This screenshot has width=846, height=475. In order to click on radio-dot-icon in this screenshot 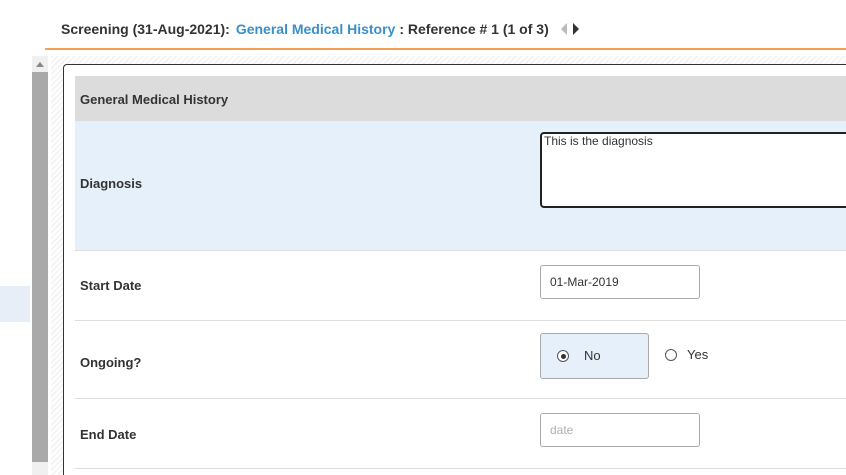, I will do `click(563, 356)`.